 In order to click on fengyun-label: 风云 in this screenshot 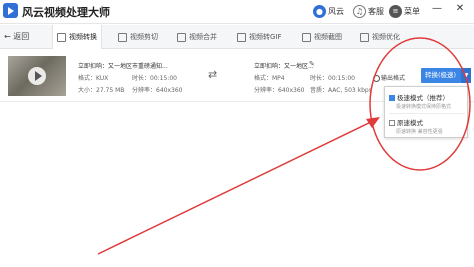, I will do `click(336, 11)`.